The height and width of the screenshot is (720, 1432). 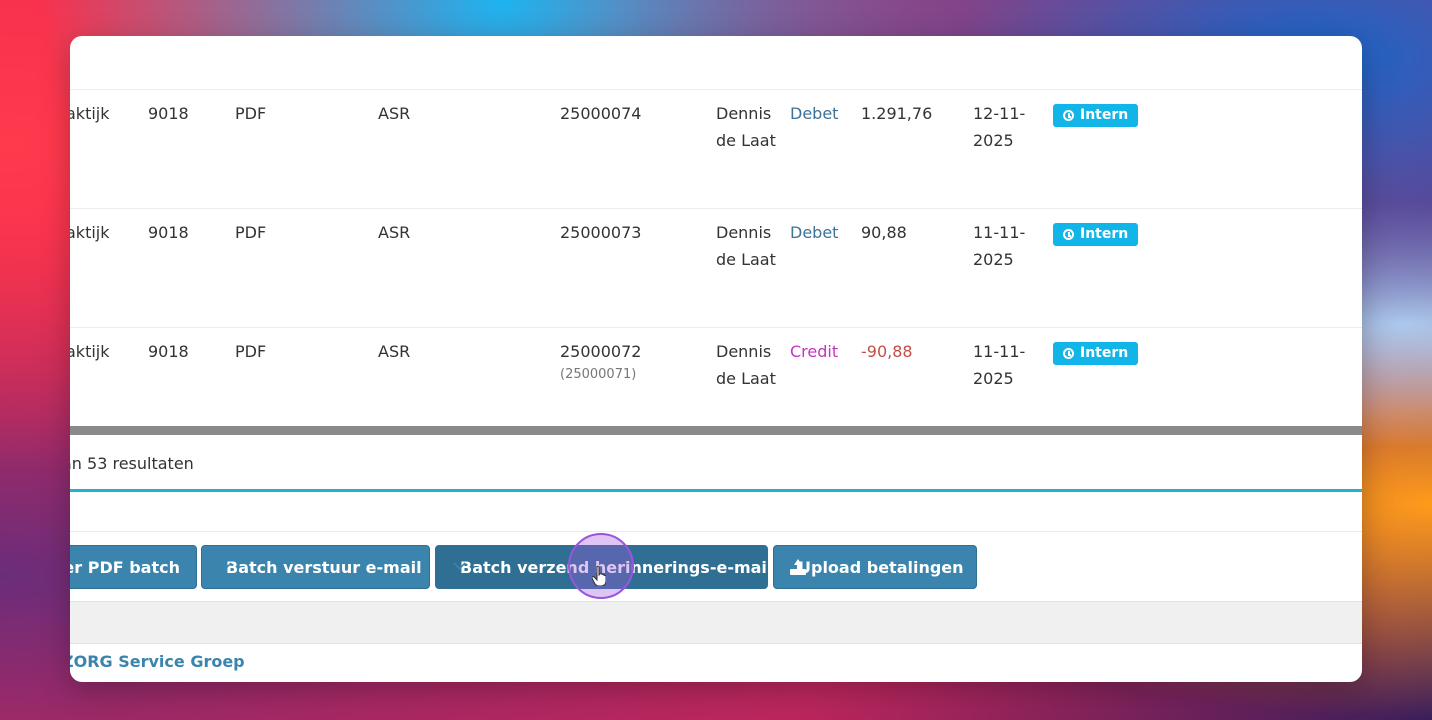 What do you see at coordinates (716, 531) in the screenshot?
I see `divider` at bounding box center [716, 531].